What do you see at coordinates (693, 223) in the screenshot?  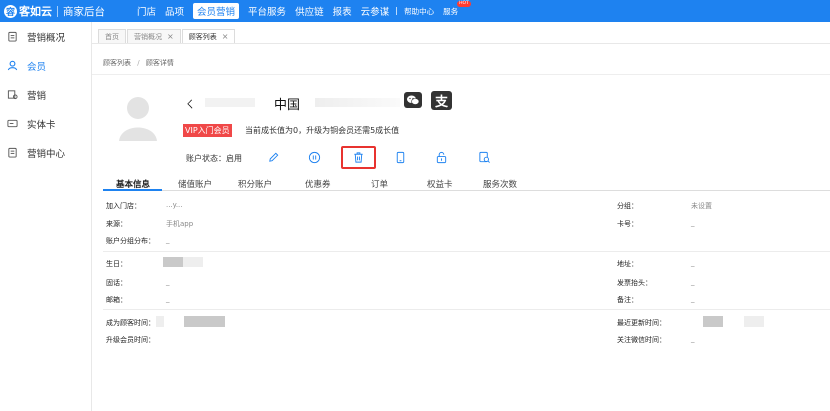 I see `card-number-value: _` at bounding box center [693, 223].